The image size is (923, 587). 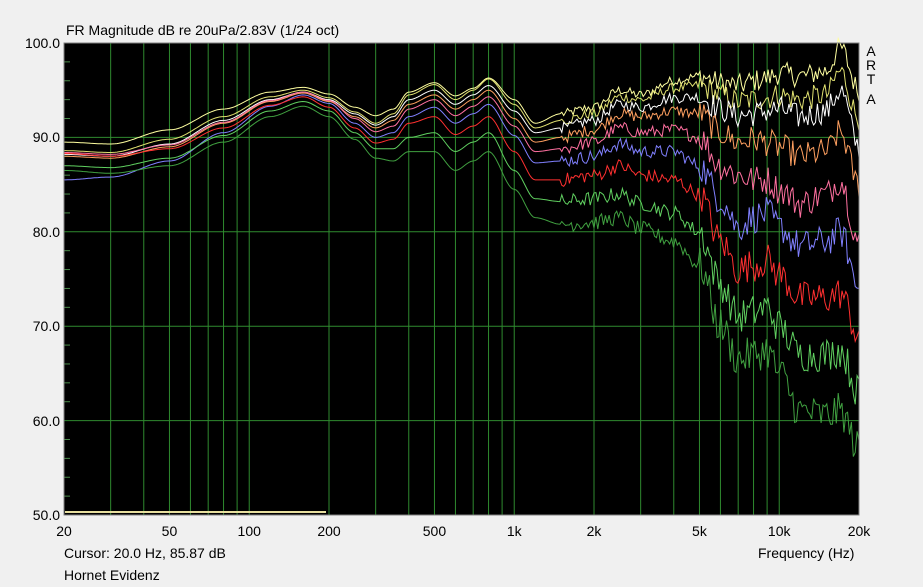 I want to click on y-tick-label: 80.0, so click(x=46, y=231).